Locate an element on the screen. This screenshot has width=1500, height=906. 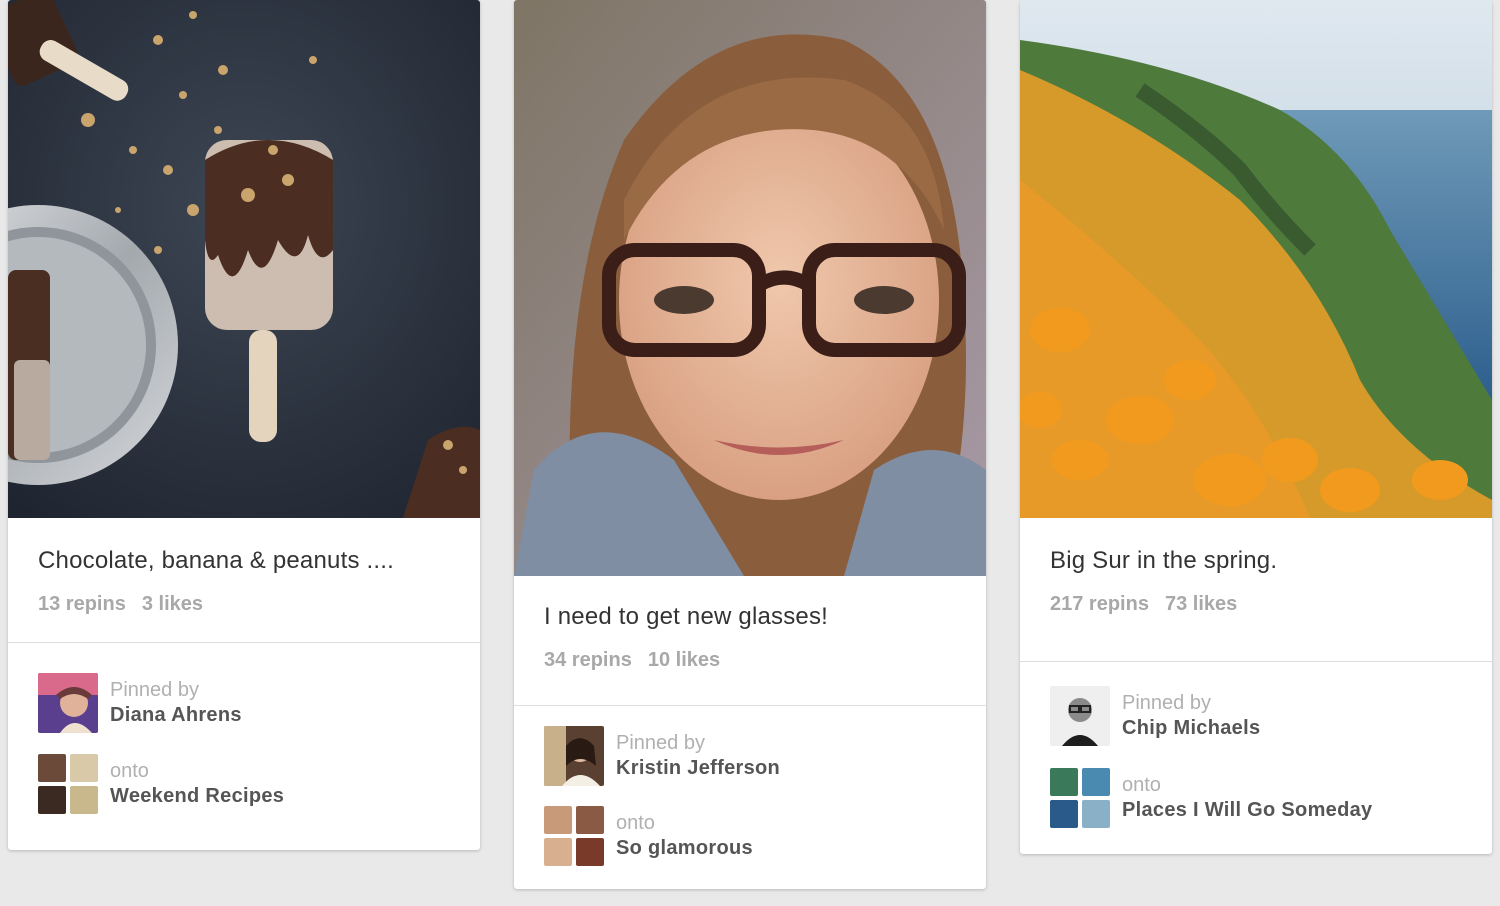
pinner-row: Pinned by Chip Michaels is located at coordinates (1256, 716).